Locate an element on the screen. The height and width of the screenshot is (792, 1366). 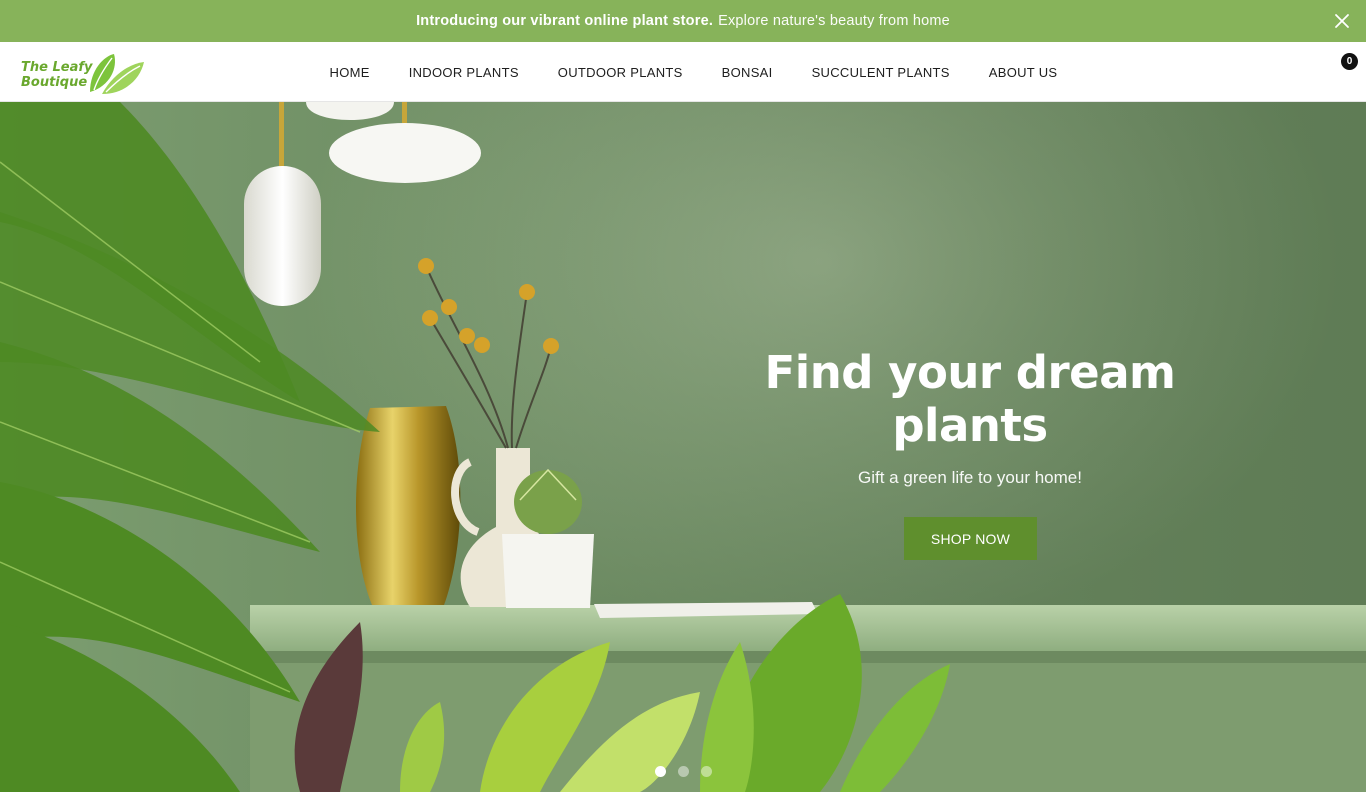
hero-title: Find your dream plants is located at coordinates (970, 399).